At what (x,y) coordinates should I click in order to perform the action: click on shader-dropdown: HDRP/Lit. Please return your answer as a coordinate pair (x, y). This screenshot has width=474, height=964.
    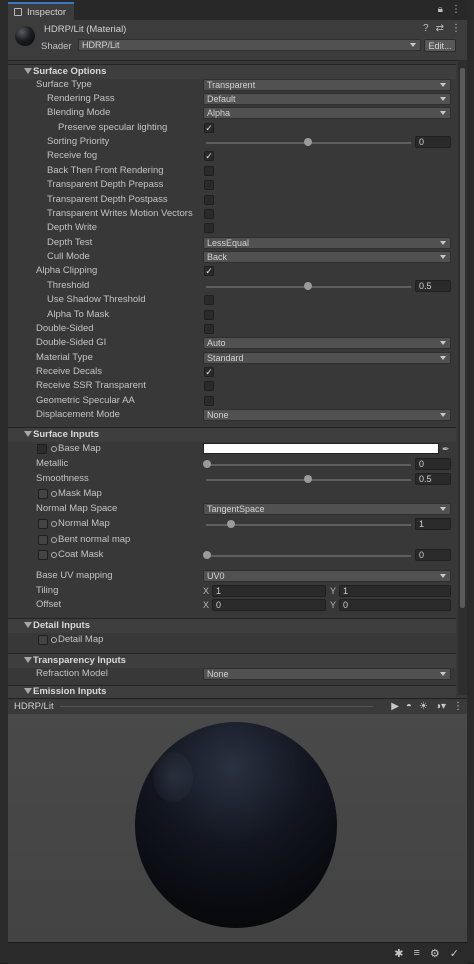
    Looking at the image, I should click on (249, 45).